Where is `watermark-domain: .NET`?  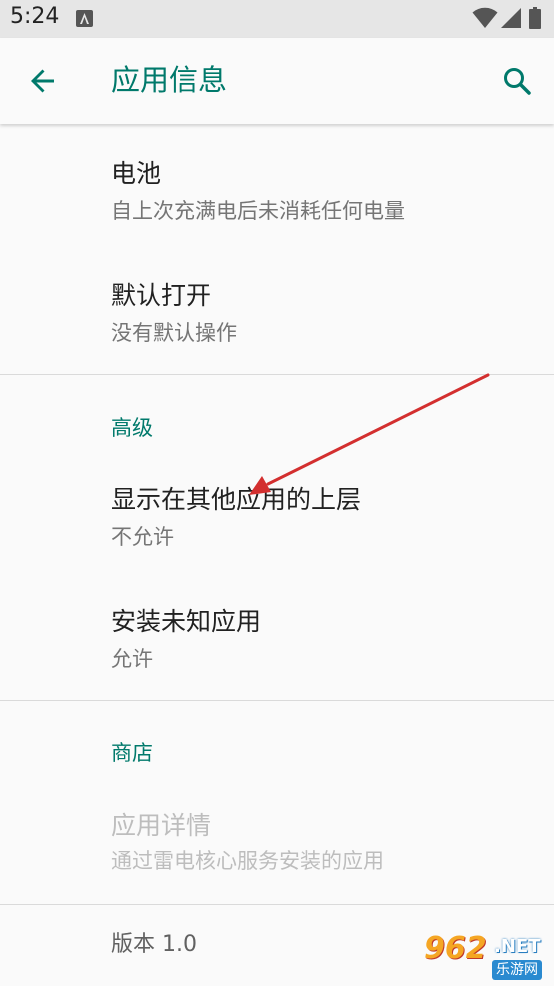
watermark-domain: .NET is located at coordinates (517, 946).